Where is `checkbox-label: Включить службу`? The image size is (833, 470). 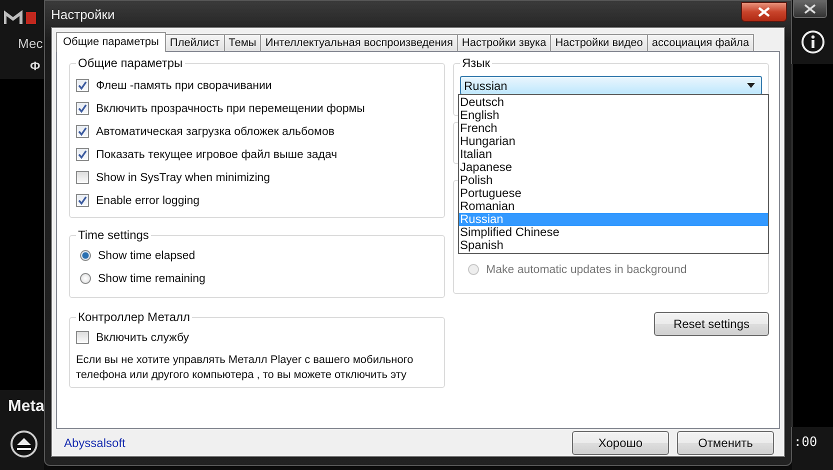 checkbox-label: Включить службу is located at coordinates (143, 338).